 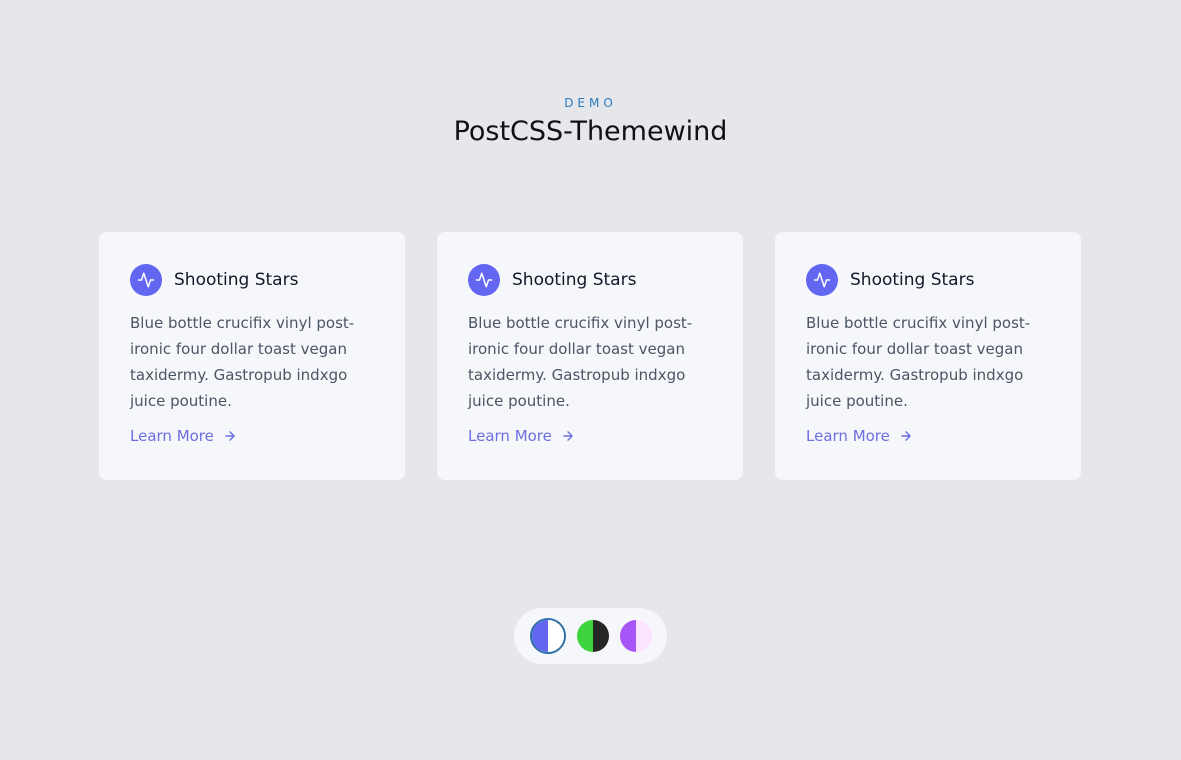 I want to click on page-header: DEMO PostCSS-Themewind, so click(x=590, y=121).